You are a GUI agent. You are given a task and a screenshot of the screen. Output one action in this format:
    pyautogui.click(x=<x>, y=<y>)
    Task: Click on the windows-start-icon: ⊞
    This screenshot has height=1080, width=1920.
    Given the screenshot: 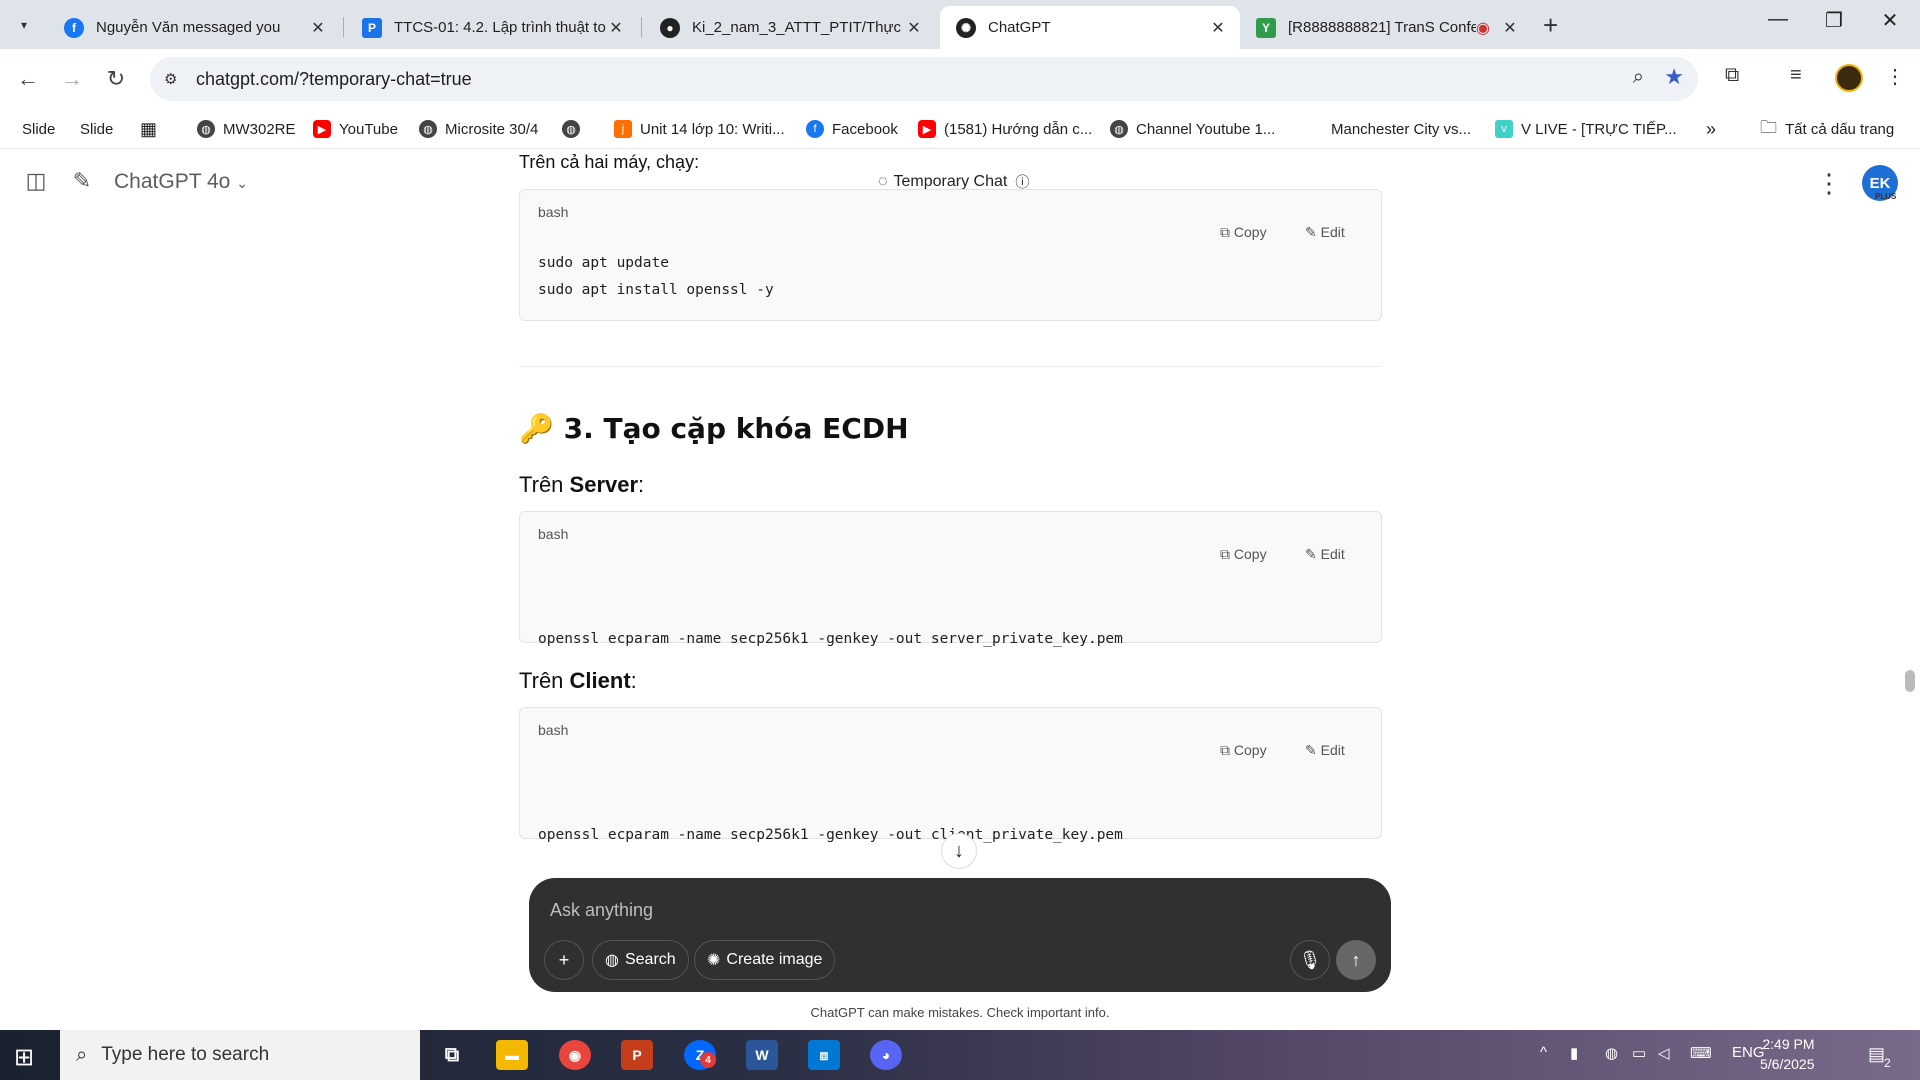 What is the action you would take?
    pyautogui.click(x=24, y=1057)
    